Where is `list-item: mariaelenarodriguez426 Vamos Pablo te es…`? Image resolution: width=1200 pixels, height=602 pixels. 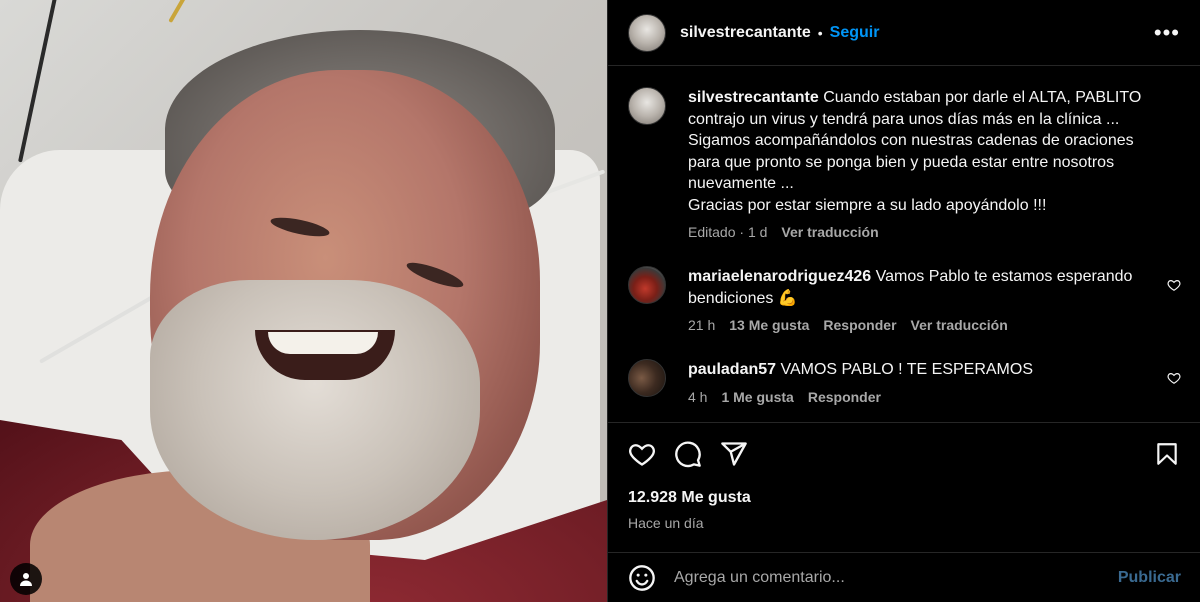
list-item: mariaelenarodriguez426 Vamos Pablo te es… is located at coordinates (904, 299).